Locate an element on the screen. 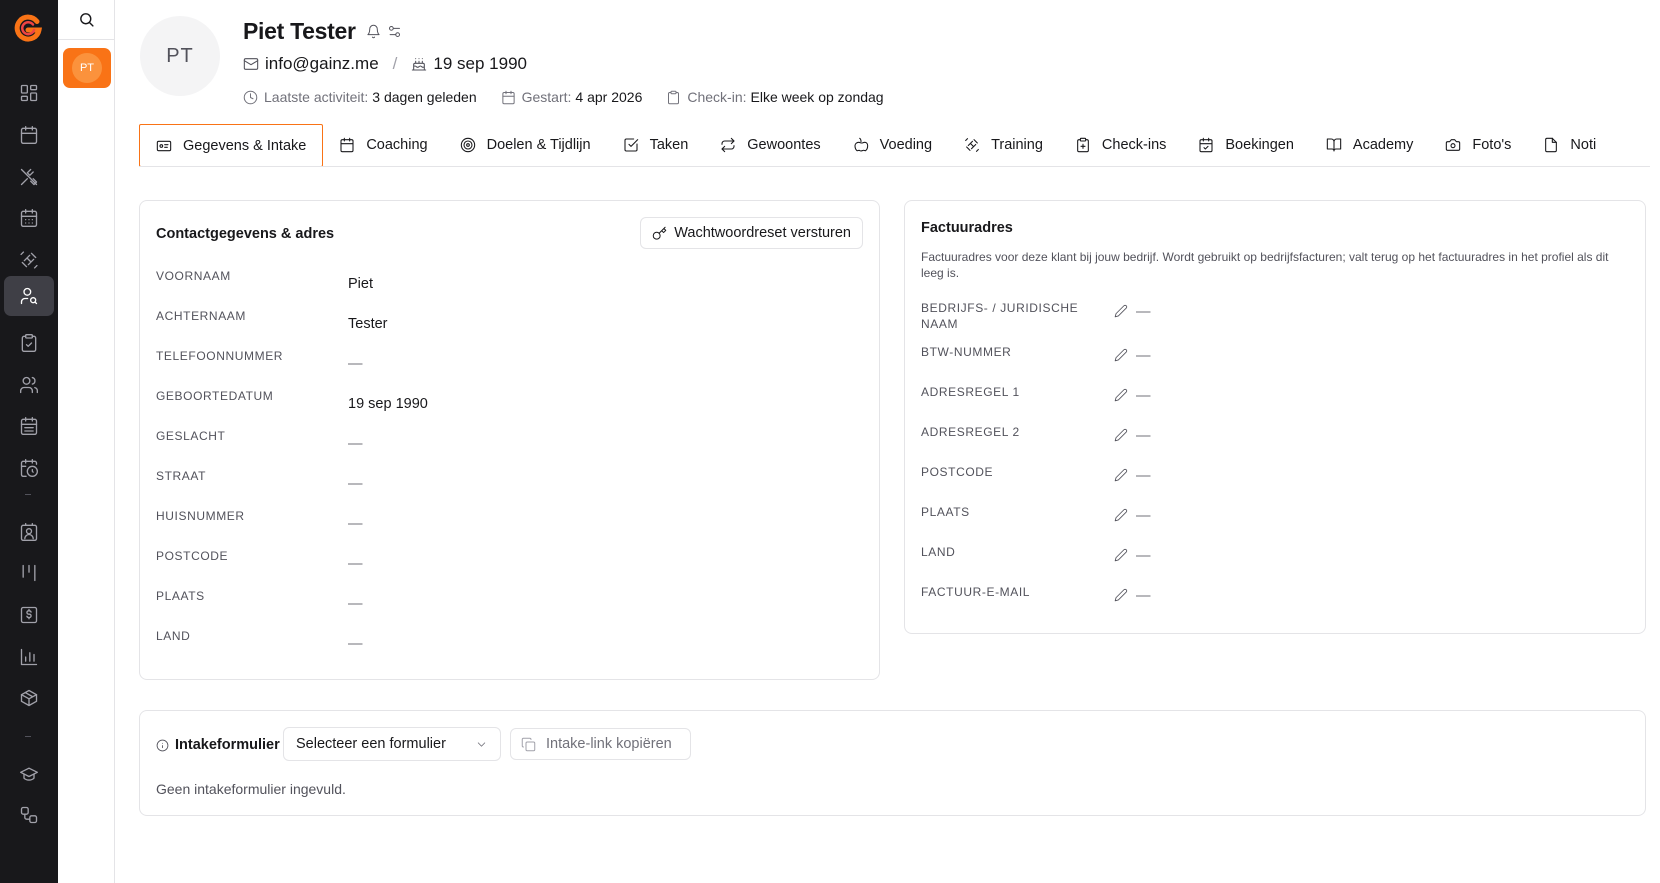 The width and height of the screenshot is (1660, 883). intake-form-label: Intakeformulier is located at coordinates (218, 745).